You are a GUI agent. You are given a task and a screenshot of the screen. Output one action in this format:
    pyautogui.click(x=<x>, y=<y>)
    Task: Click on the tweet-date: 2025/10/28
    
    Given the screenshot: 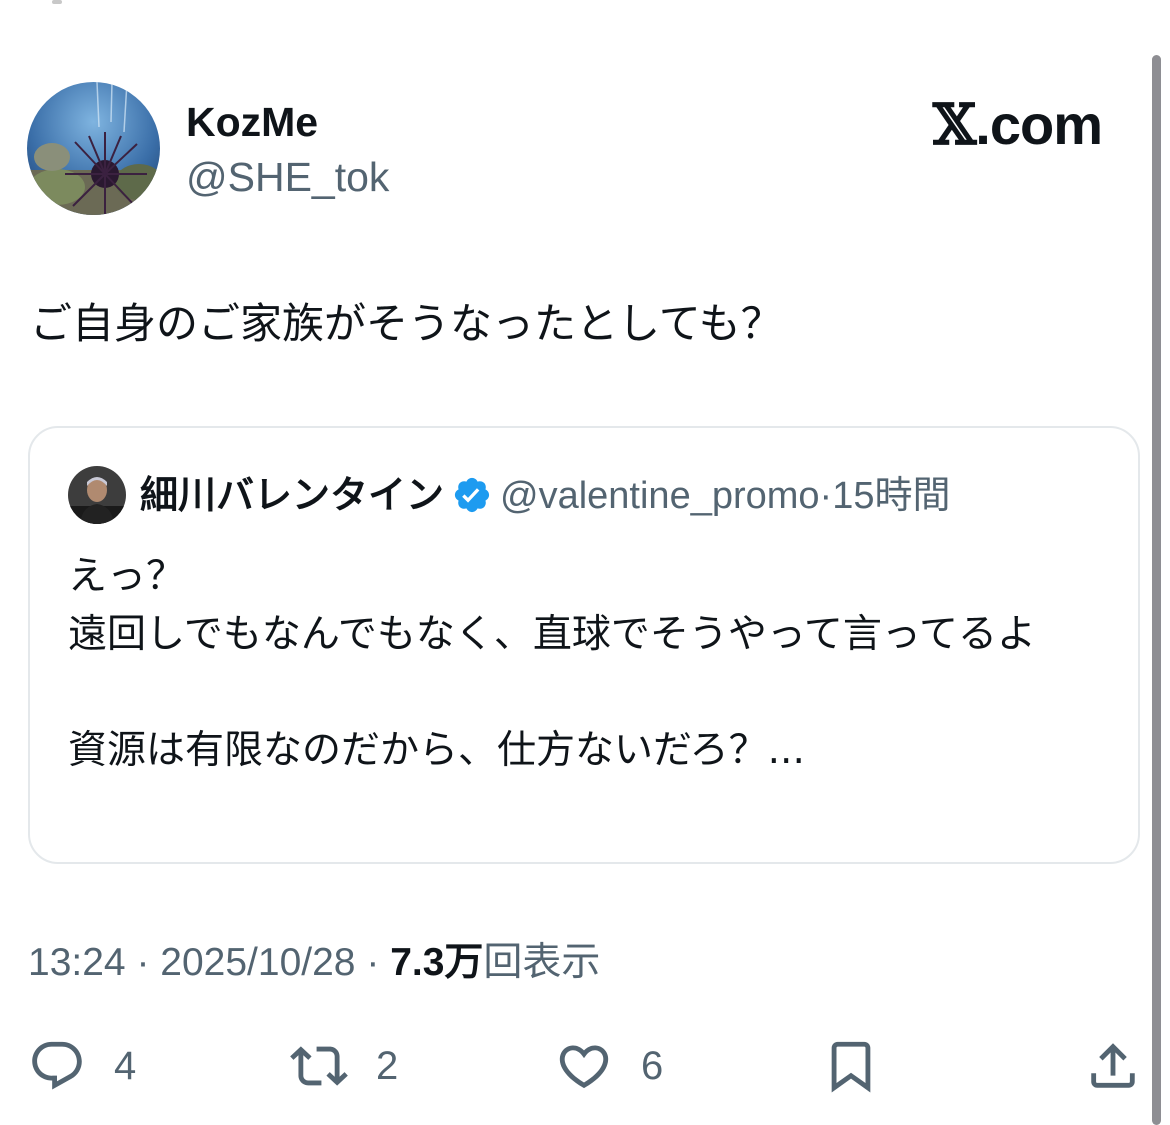 What is the action you would take?
    pyautogui.click(x=257, y=962)
    